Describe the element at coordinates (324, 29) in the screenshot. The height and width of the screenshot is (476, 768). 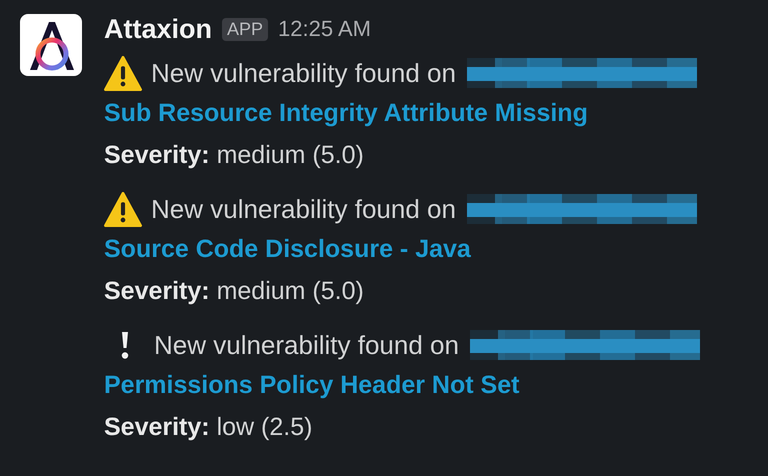
I see `timestamp: 12:25 AM` at that location.